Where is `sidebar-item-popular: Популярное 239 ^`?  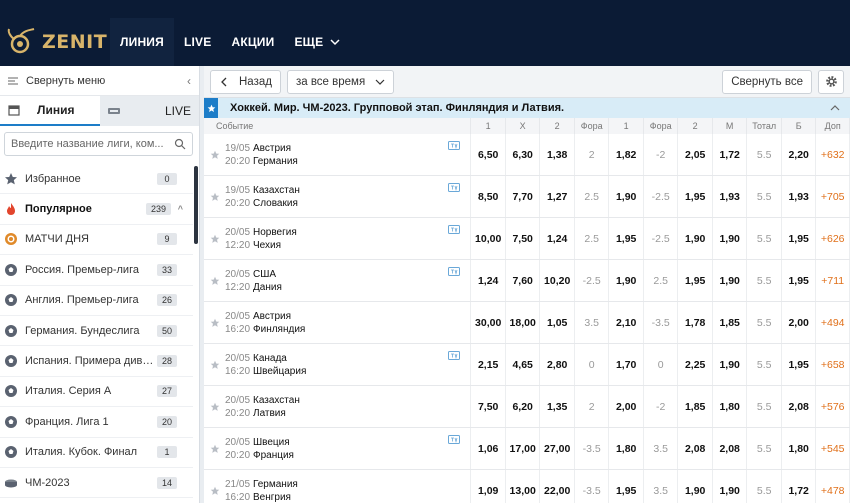 sidebar-item-popular: Популярное 239 ^ is located at coordinates (96, 209).